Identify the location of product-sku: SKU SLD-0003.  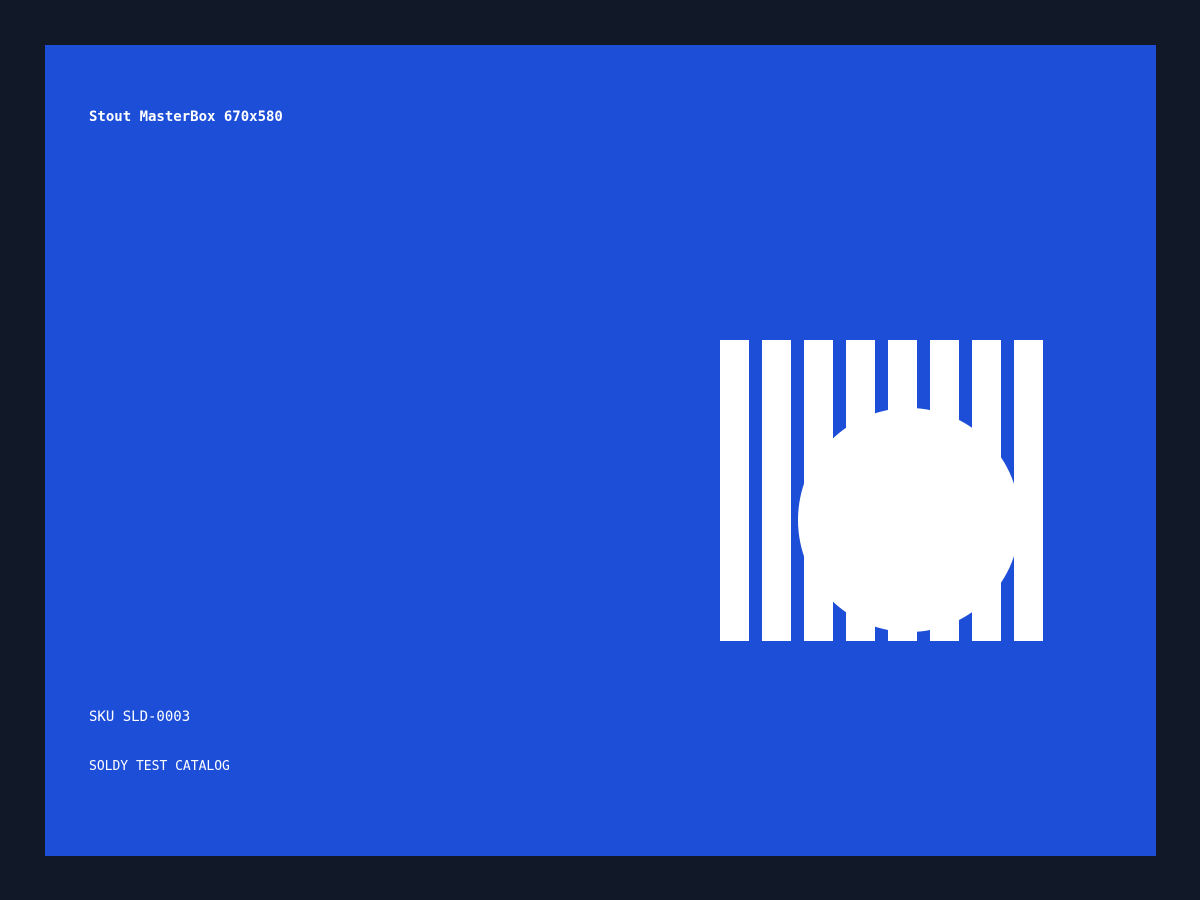
(140, 717).